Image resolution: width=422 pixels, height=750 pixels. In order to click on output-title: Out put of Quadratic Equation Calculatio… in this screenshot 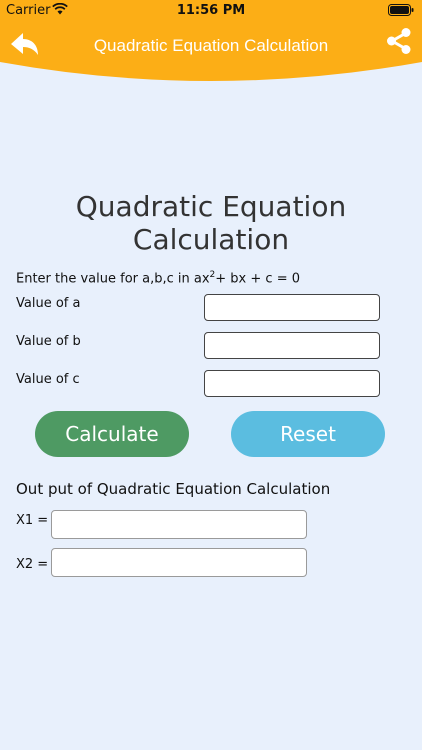, I will do `click(173, 489)`.